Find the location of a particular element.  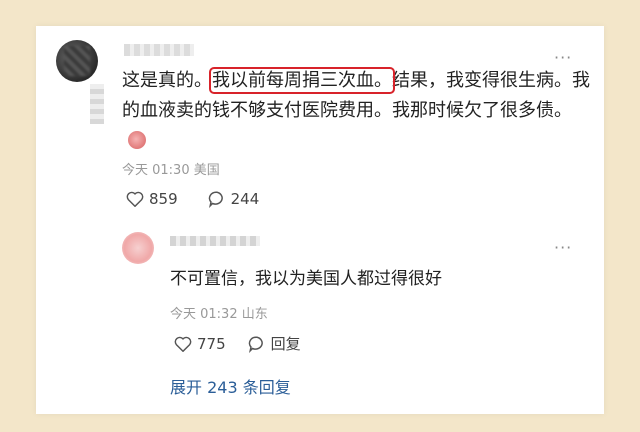

reply-button: 回复 is located at coordinates (274, 343).